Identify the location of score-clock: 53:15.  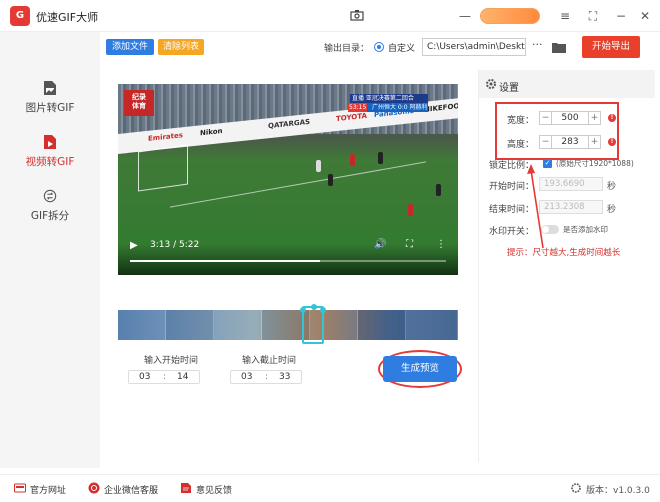
(358, 107).